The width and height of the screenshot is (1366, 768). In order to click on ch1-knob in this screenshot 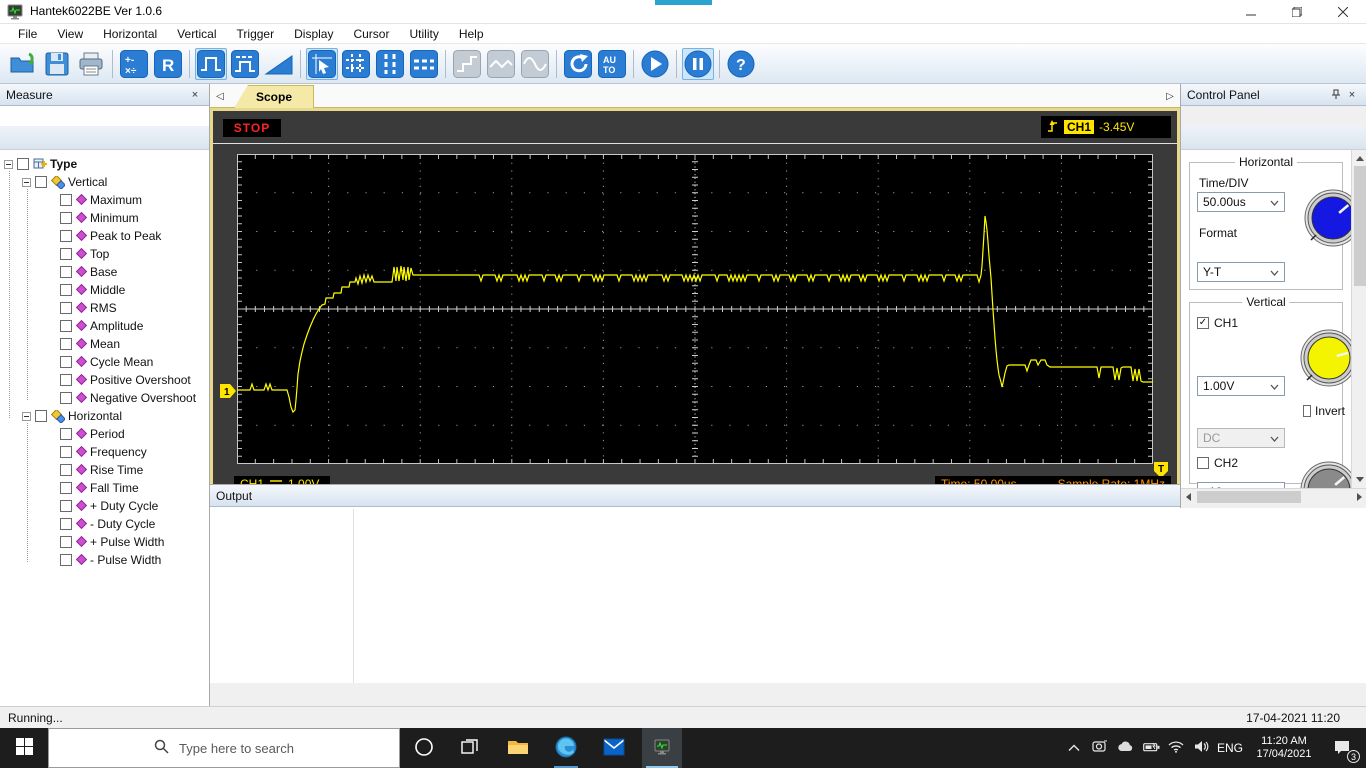, I will do `click(1329, 359)`.